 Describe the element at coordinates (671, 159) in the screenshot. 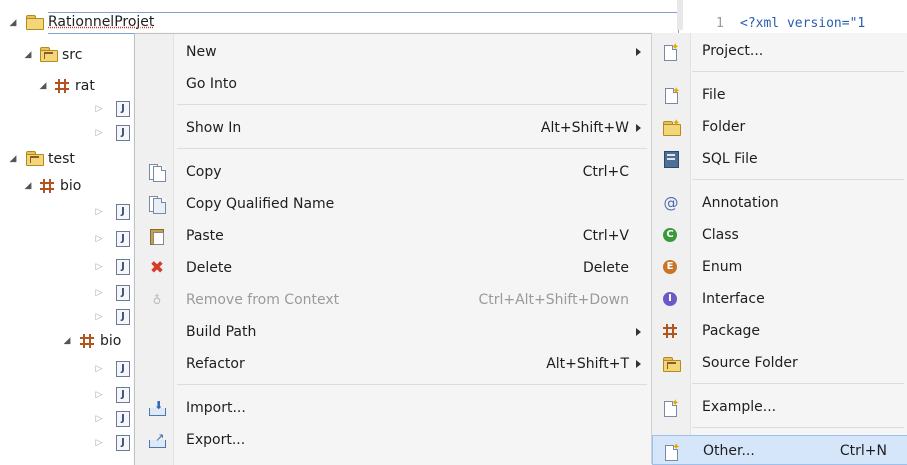

I see `sql-file-icon` at that location.